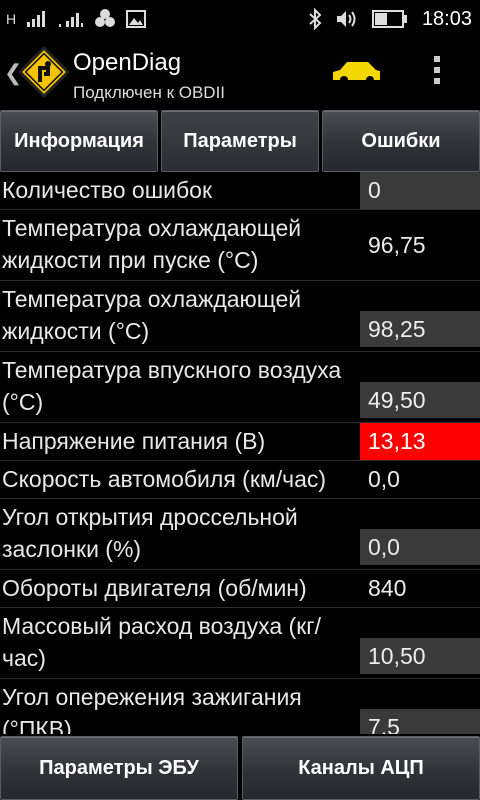  Describe the element at coordinates (119, 768) in the screenshot. I see `ecu-parameters-button: Параметры ЭБУ` at that location.